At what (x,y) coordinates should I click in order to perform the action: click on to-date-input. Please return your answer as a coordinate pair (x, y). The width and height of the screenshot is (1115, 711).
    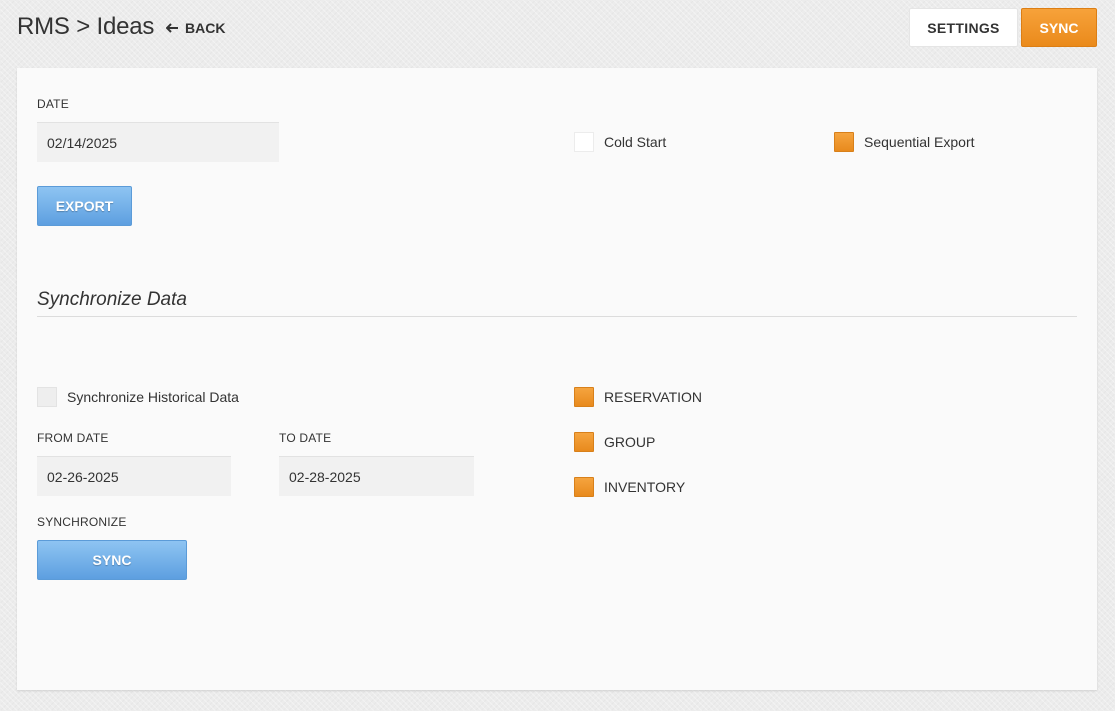
    Looking at the image, I should click on (376, 476).